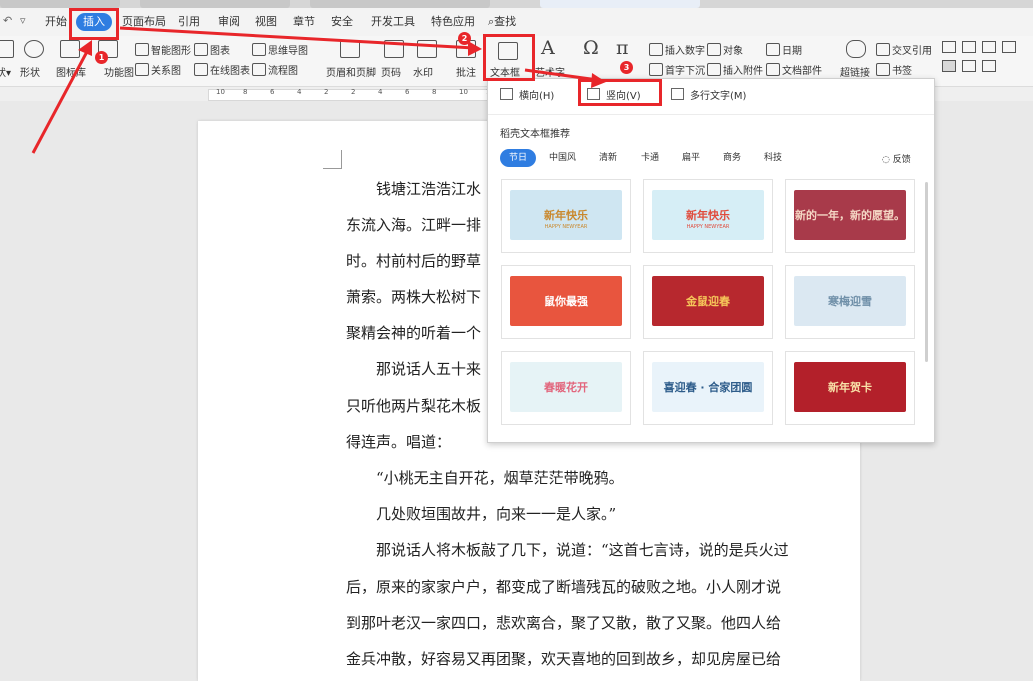 Image resolution: width=1033 pixels, height=681 pixels. I want to click on arrow-2-head, so click(475, 48).